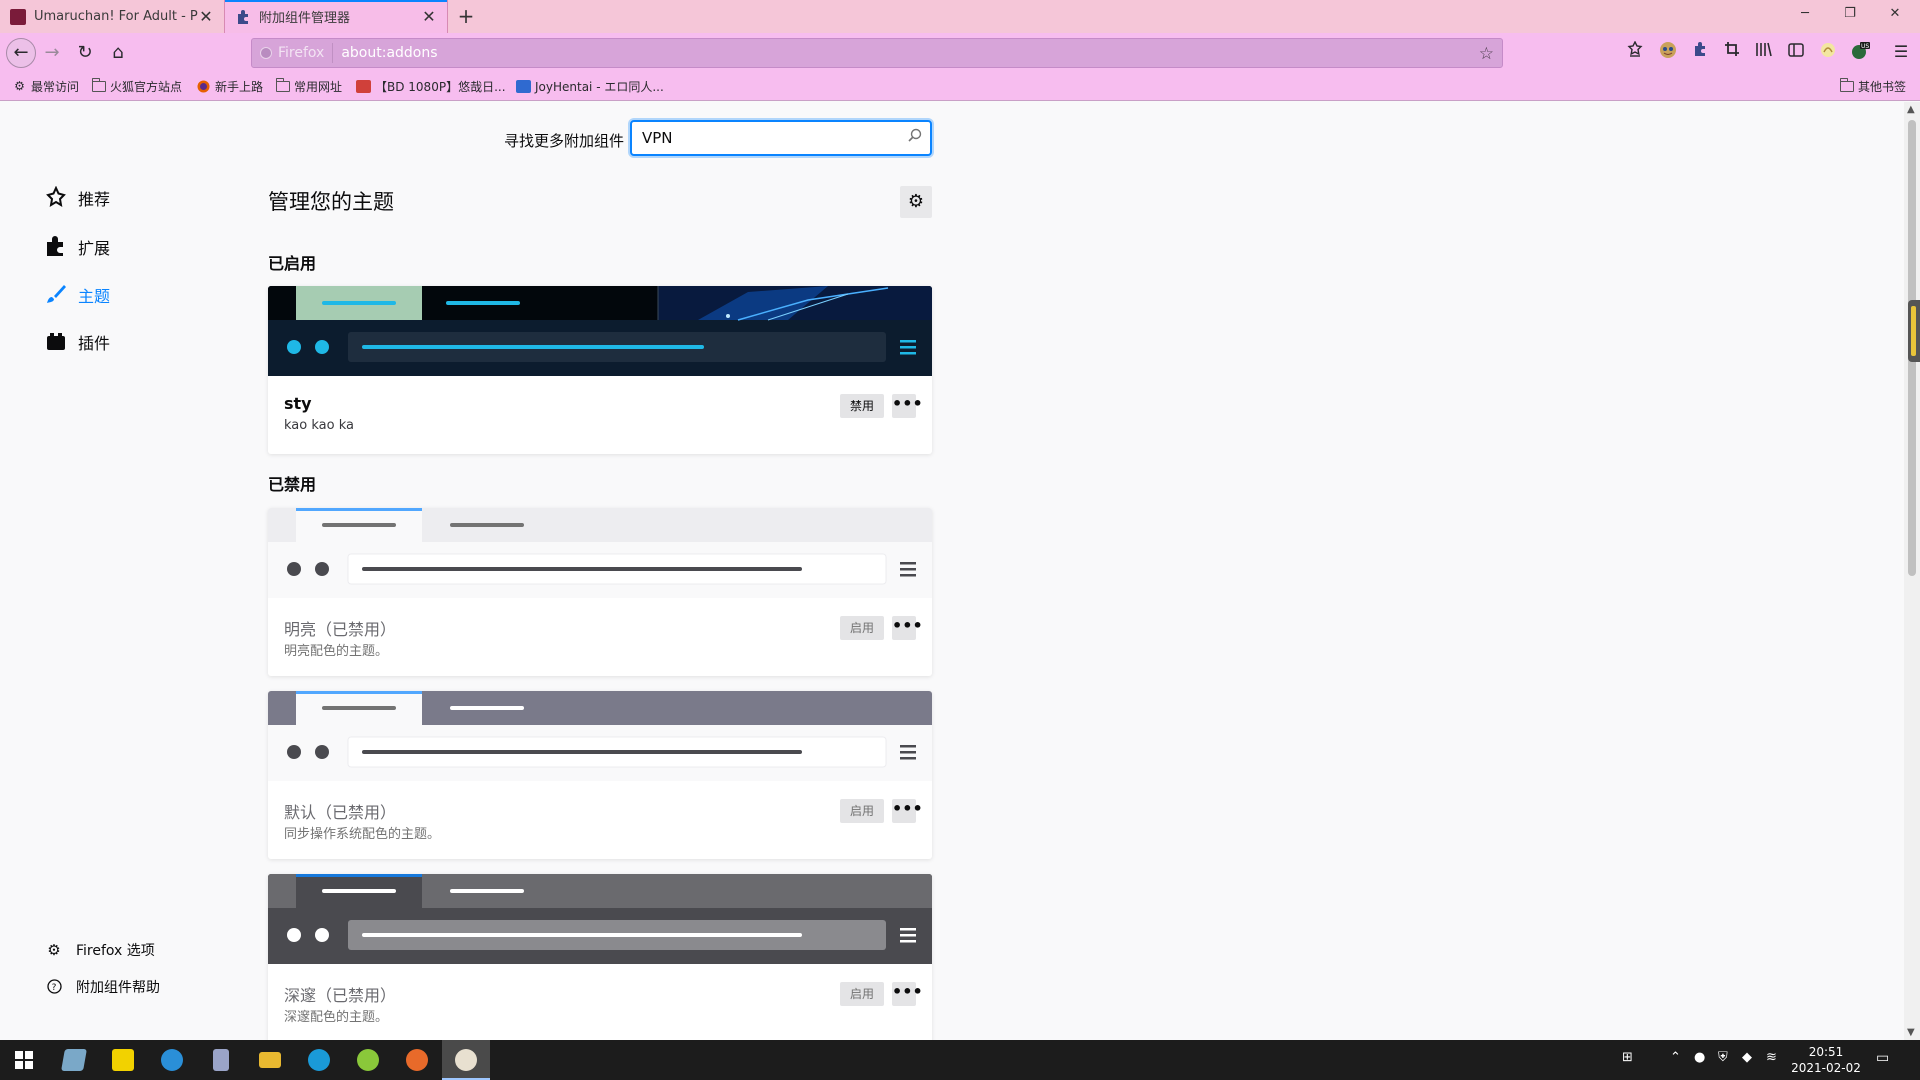  I want to click on category-plugins: 插件, so click(77, 342).